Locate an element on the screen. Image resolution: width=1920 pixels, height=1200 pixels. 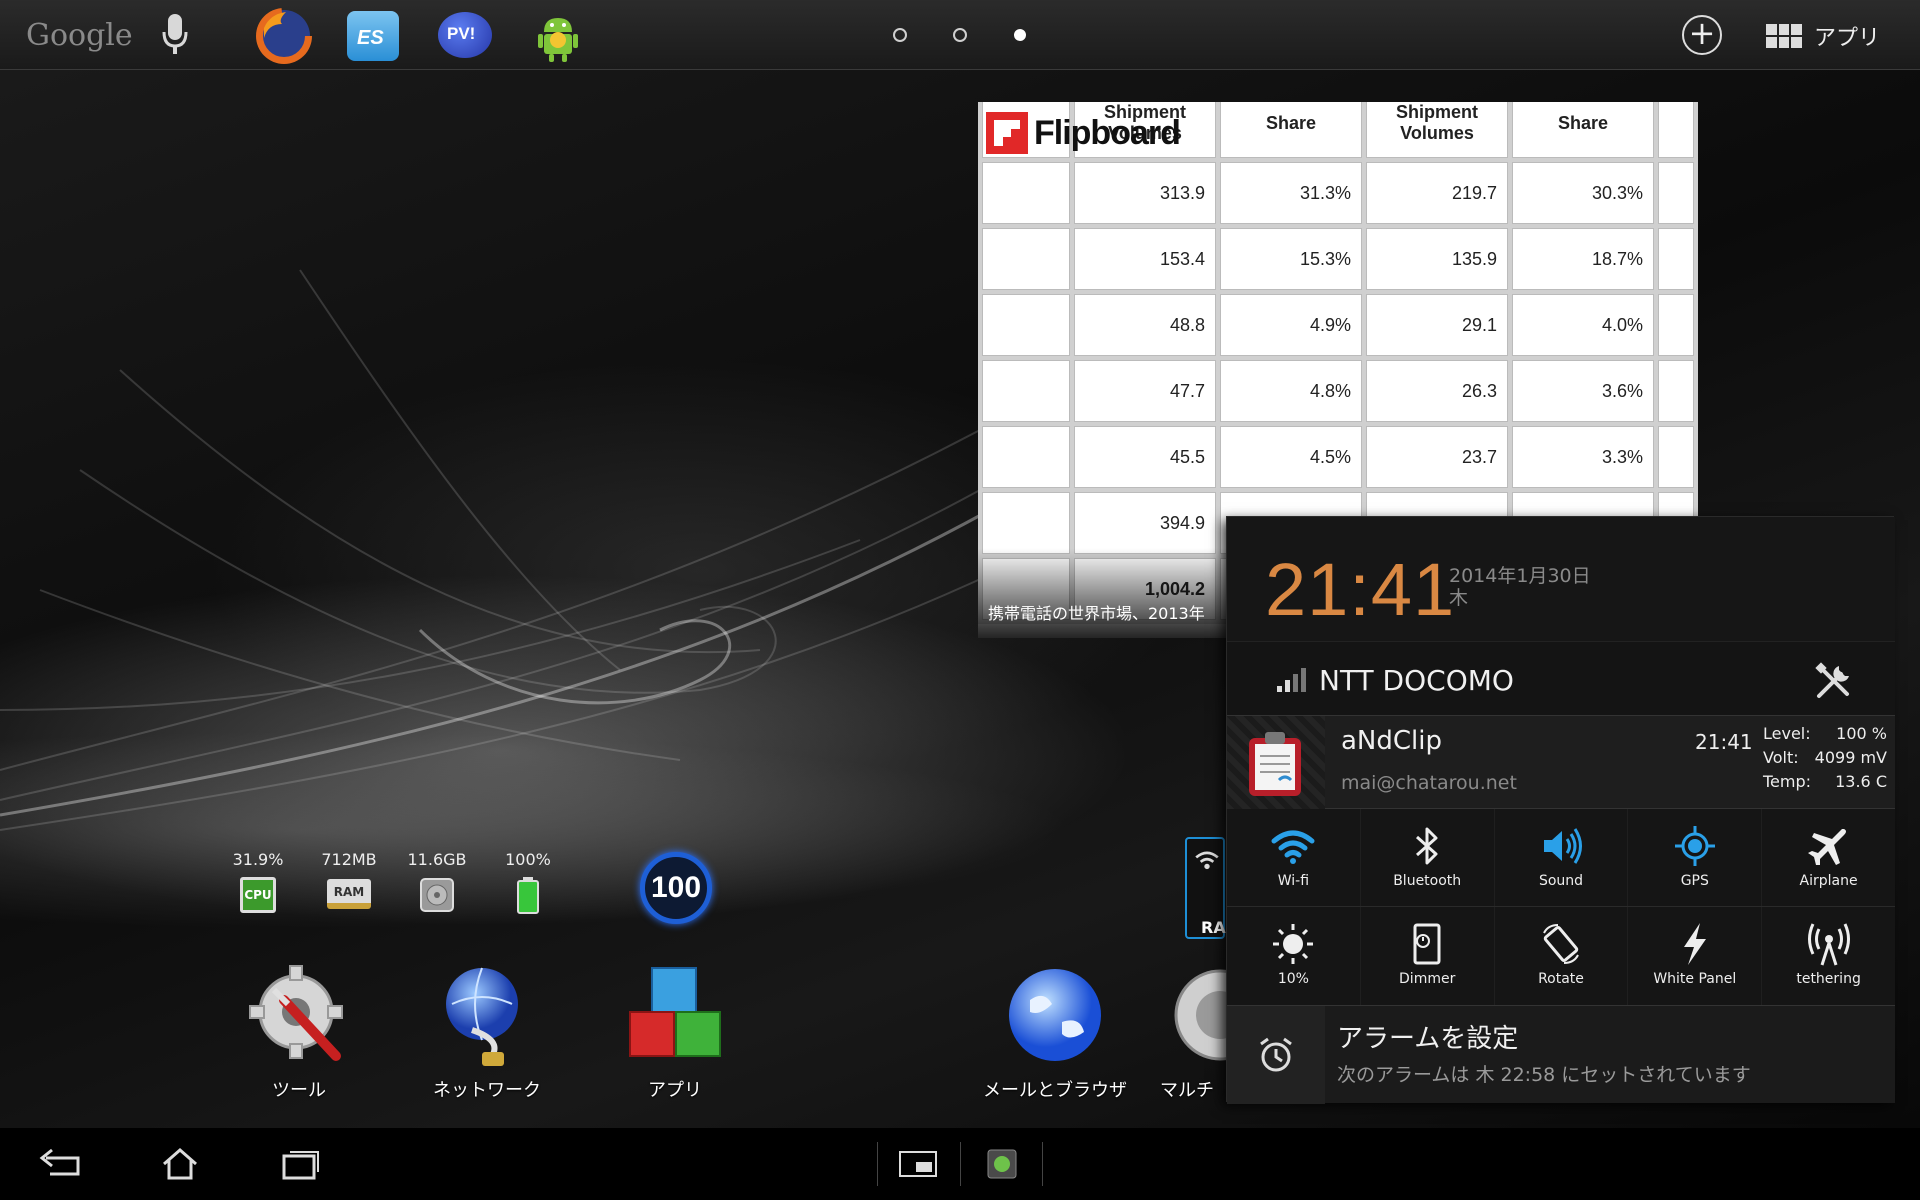
ram-icon: RAM is located at coordinates (349, 894).